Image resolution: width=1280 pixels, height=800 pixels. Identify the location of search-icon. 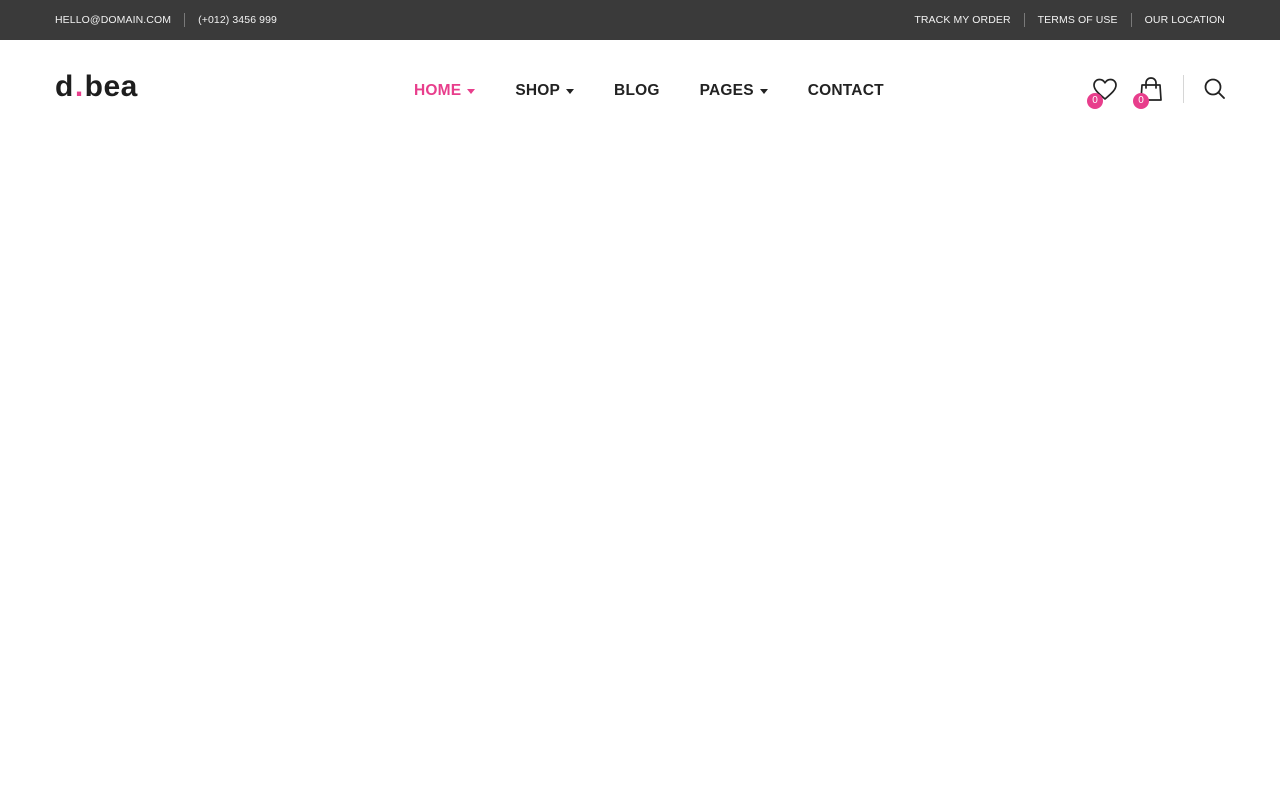
(1214, 88).